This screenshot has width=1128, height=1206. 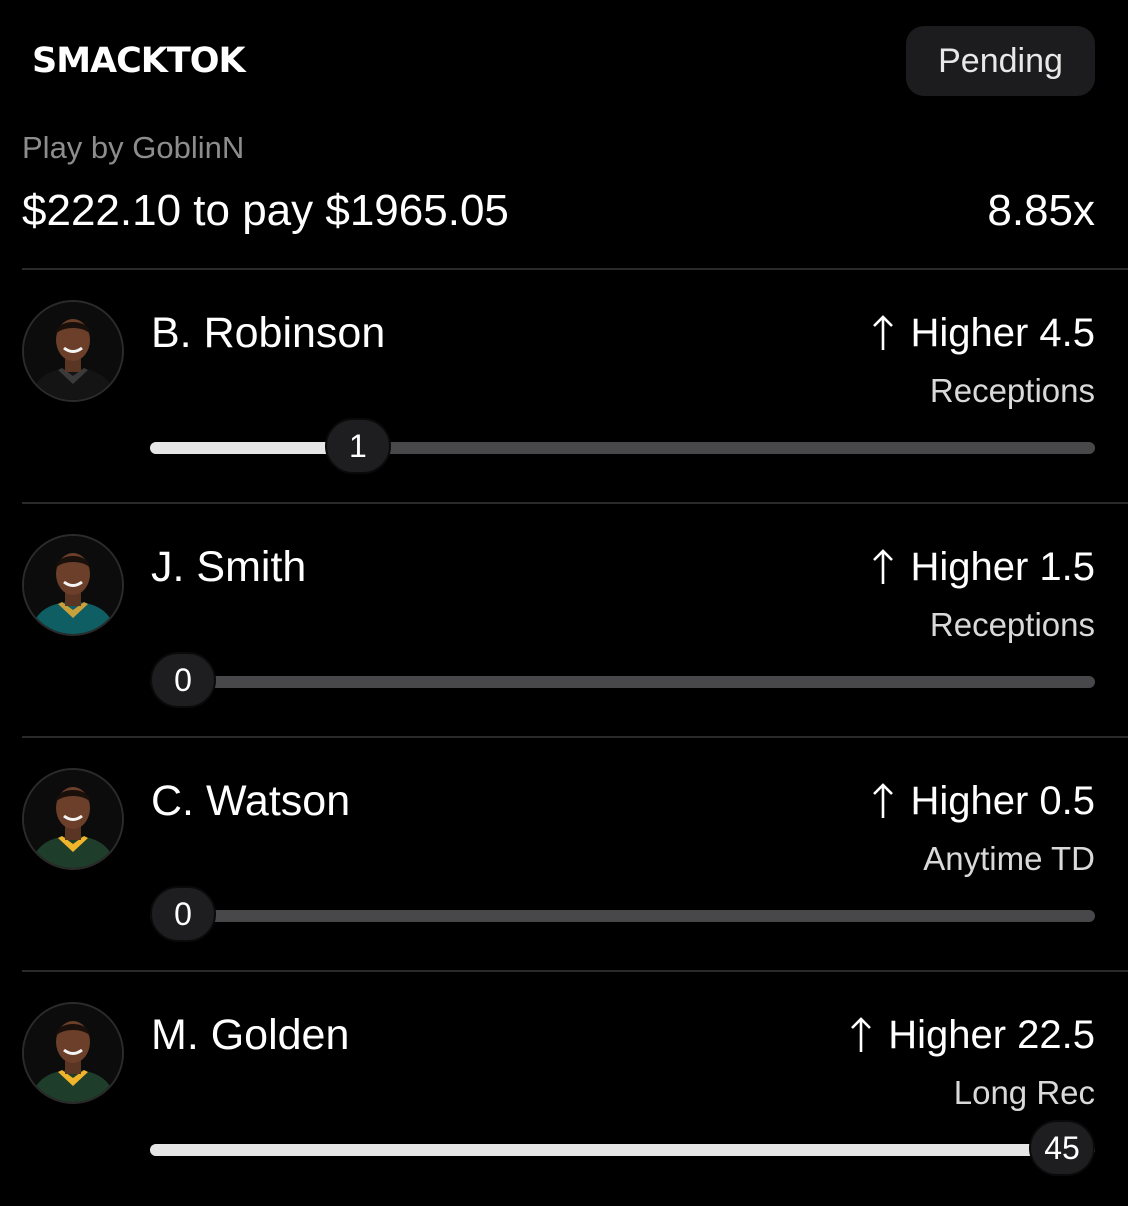 I want to click on status-badge: Pending, so click(x=1000, y=61).